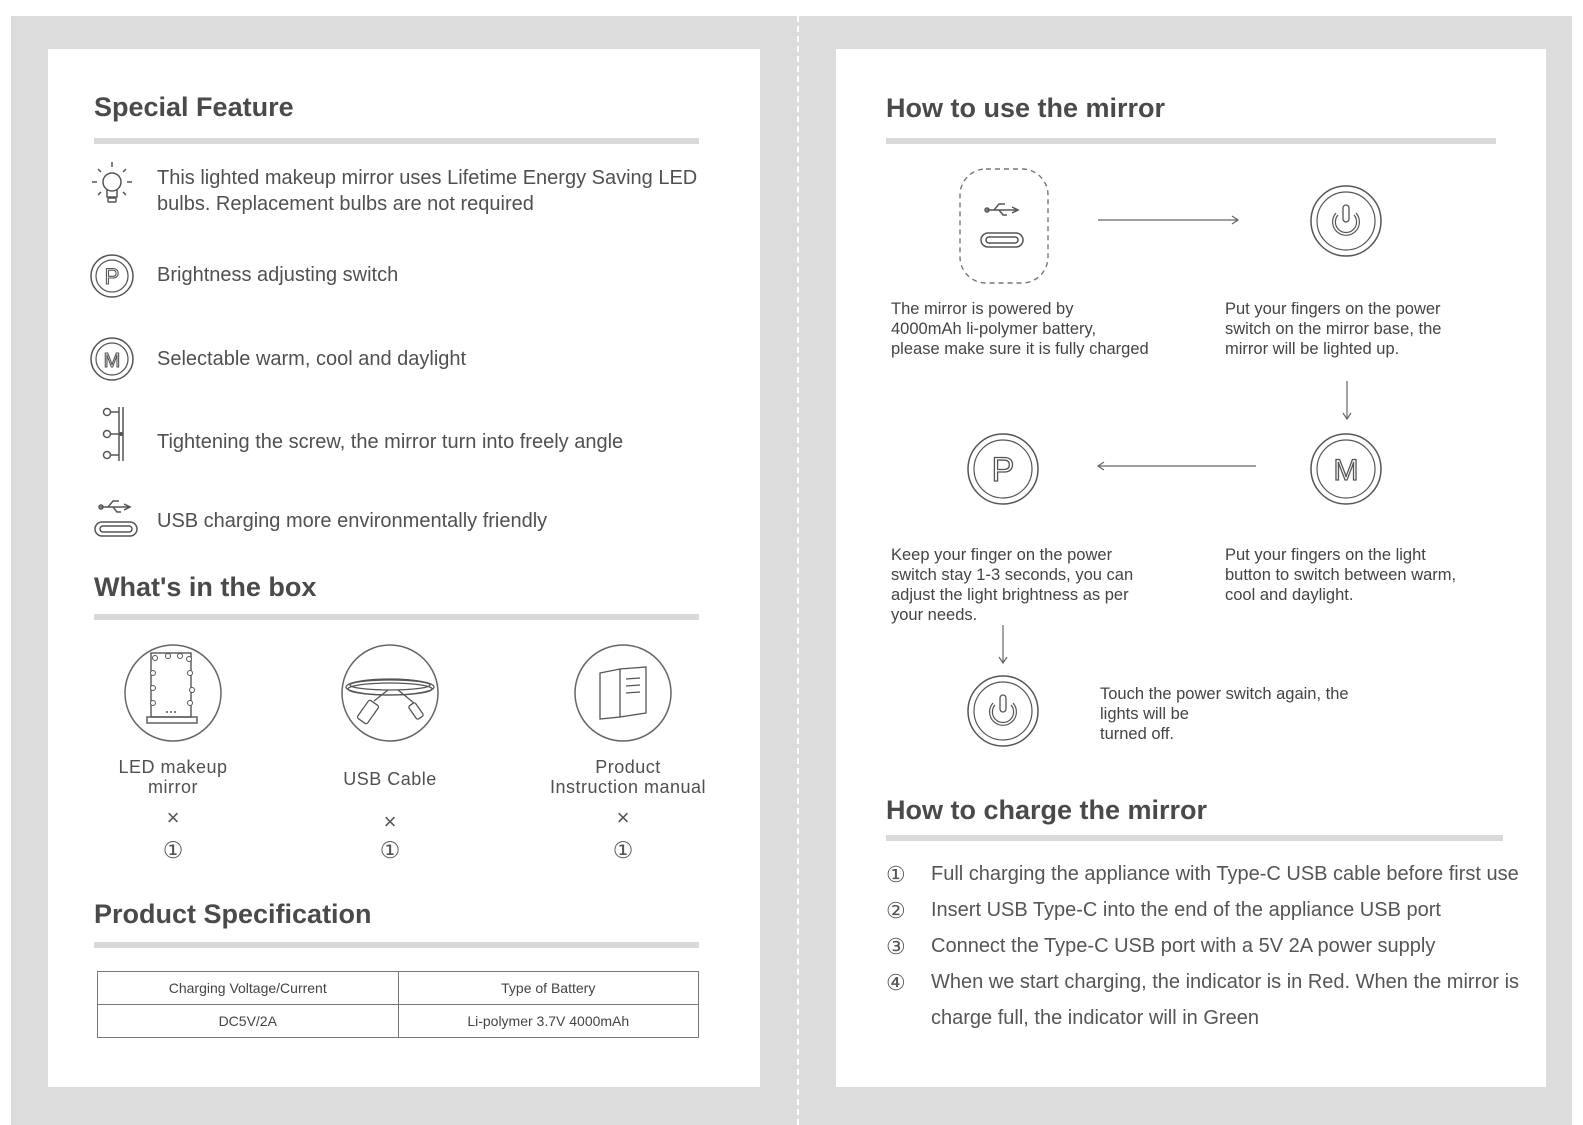 The width and height of the screenshot is (1583, 1125). I want to click on charge-step-1-num: ①, so click(896, 874).